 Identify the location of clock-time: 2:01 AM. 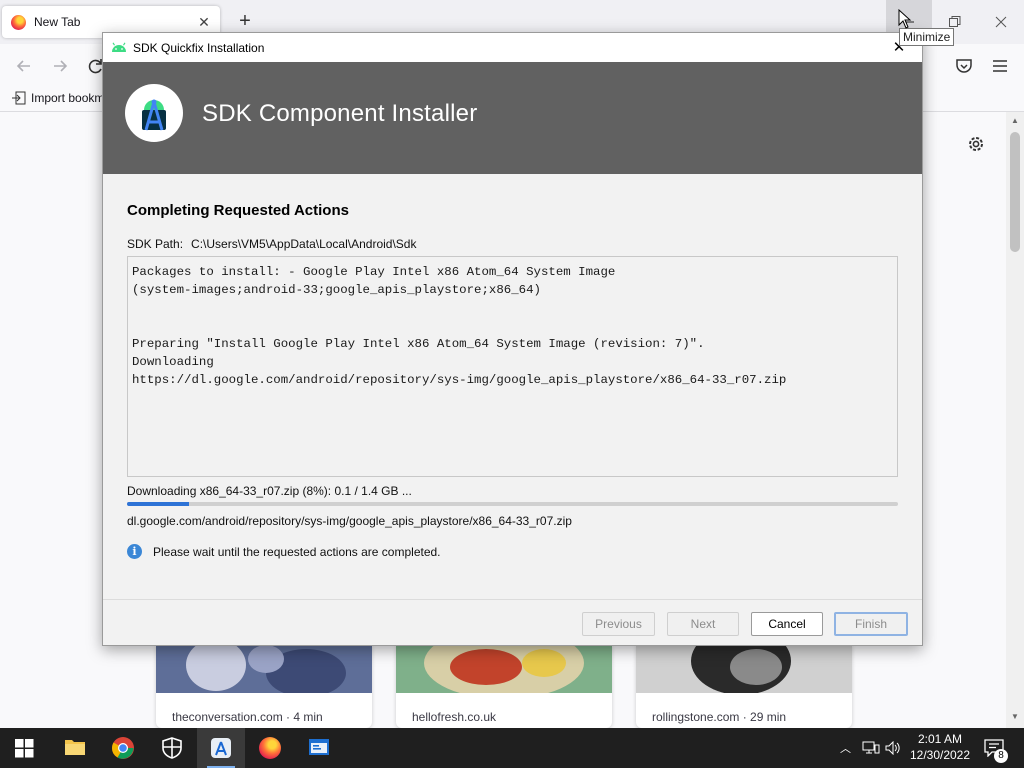
(940, 739).